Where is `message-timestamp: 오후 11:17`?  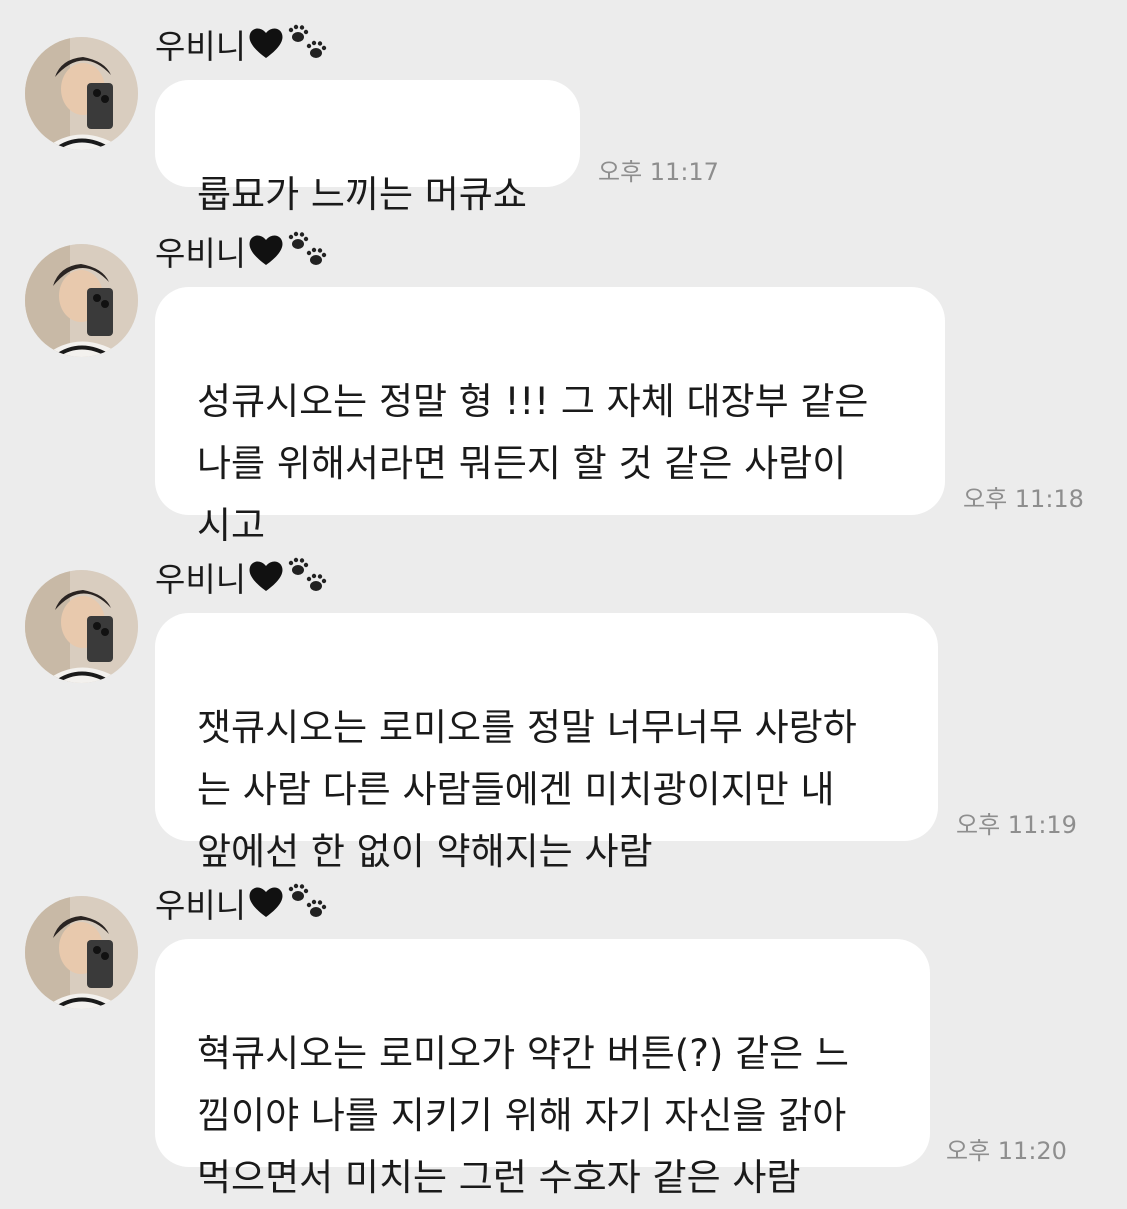
message-timestamp: 오후 11:17 is located at coordinates (658, 172).